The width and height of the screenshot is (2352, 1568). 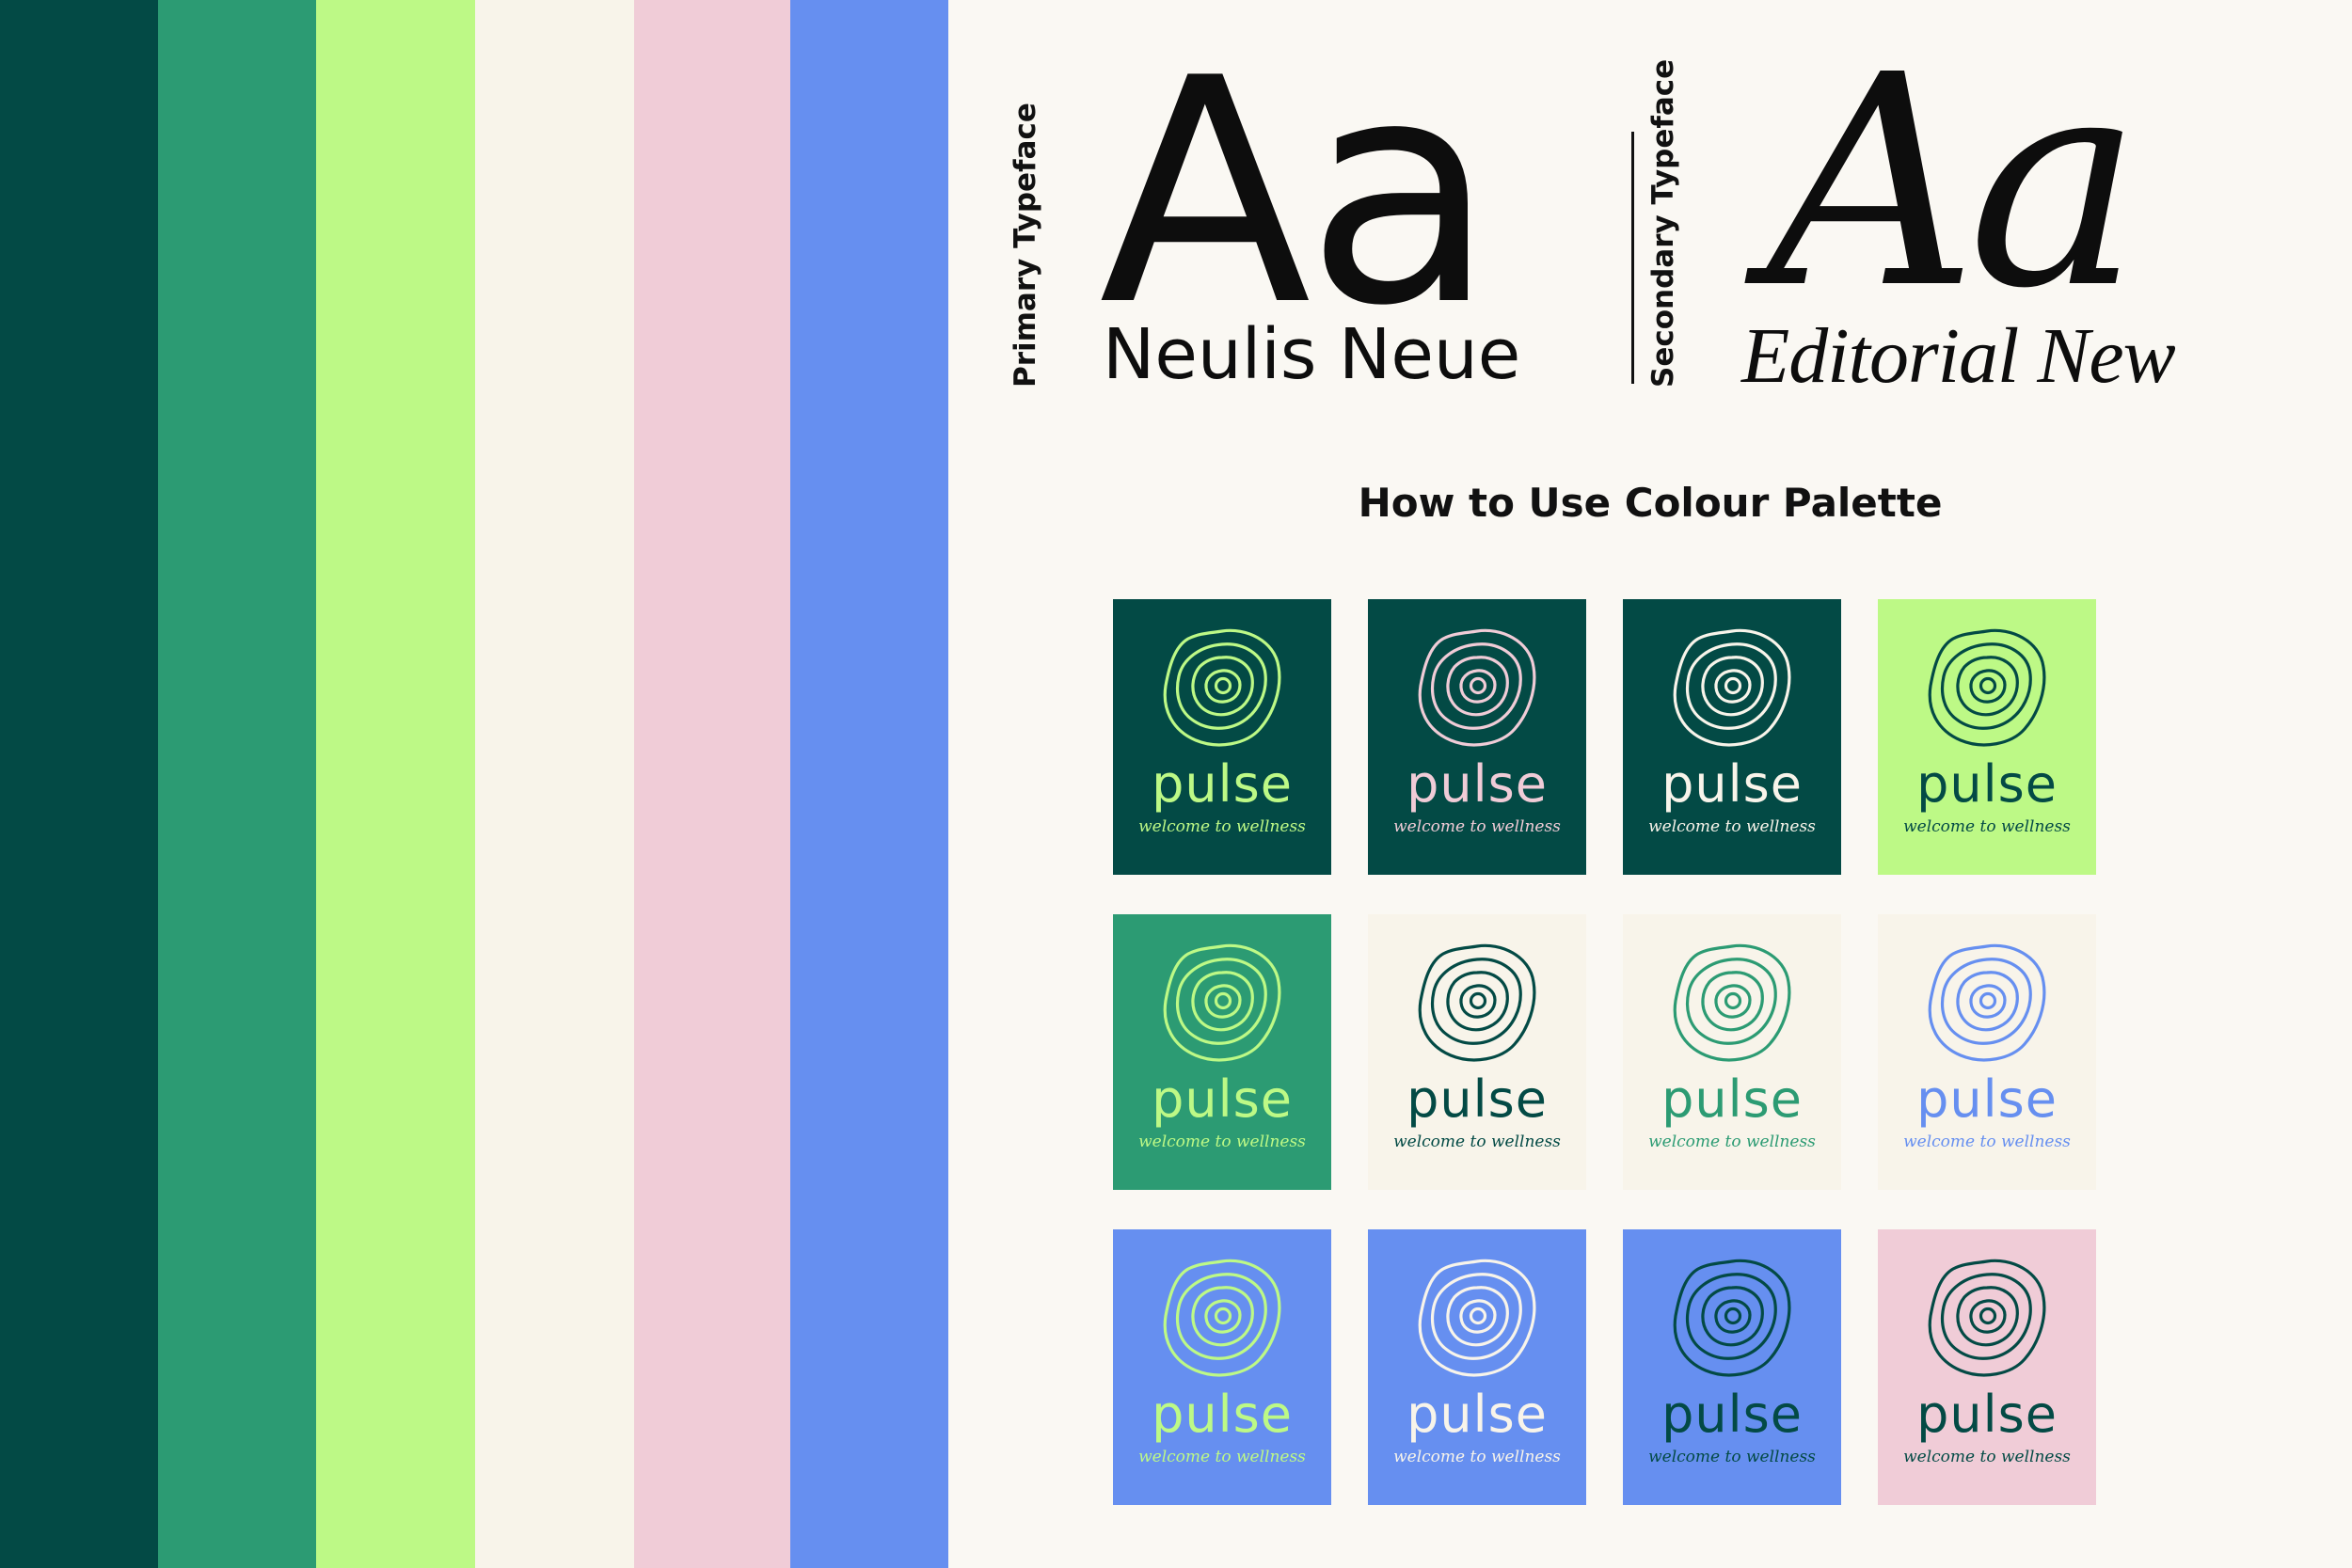 What do you see at coordinates (237, 784) in the screenshot?
I see `palette-swatch-green` at bounding box center [237, 784].